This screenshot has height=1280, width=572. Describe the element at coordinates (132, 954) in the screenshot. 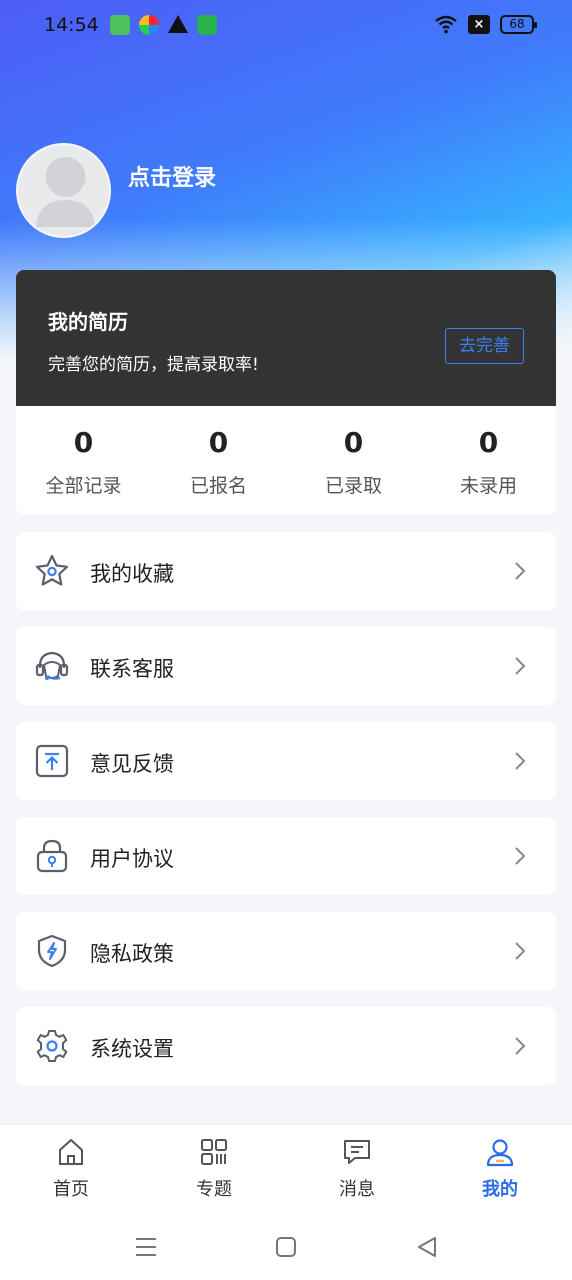

I see `menu-label: 隐私政策` at that location.